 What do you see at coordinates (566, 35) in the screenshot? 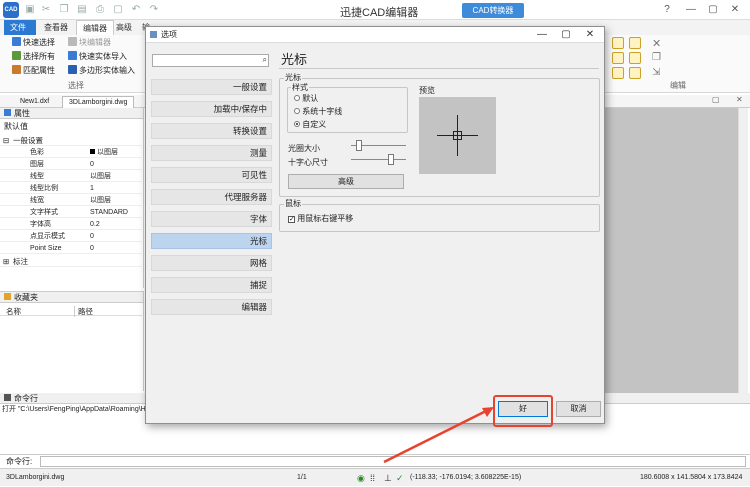
I see `dialog-maximize-icon: ▢` at bounding box center [566, 35].